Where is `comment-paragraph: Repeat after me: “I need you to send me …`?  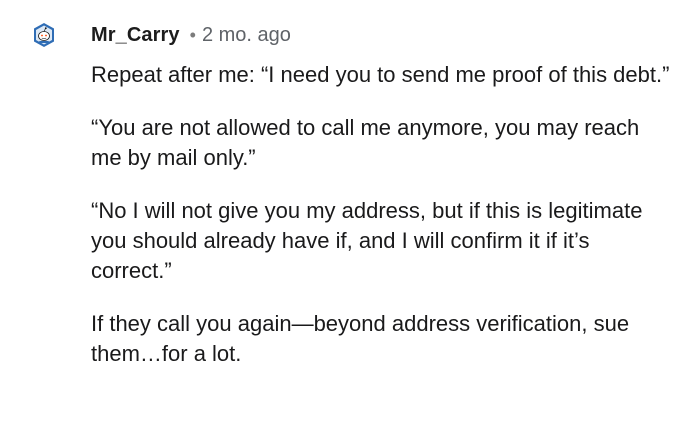
comment-paragraph: Repeat after me: “I need you to send me … is located at coordinates (380, 74).